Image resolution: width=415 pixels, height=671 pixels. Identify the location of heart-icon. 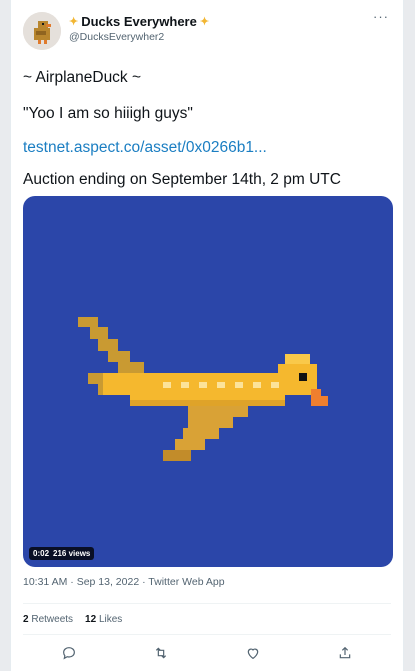
(253, 653).